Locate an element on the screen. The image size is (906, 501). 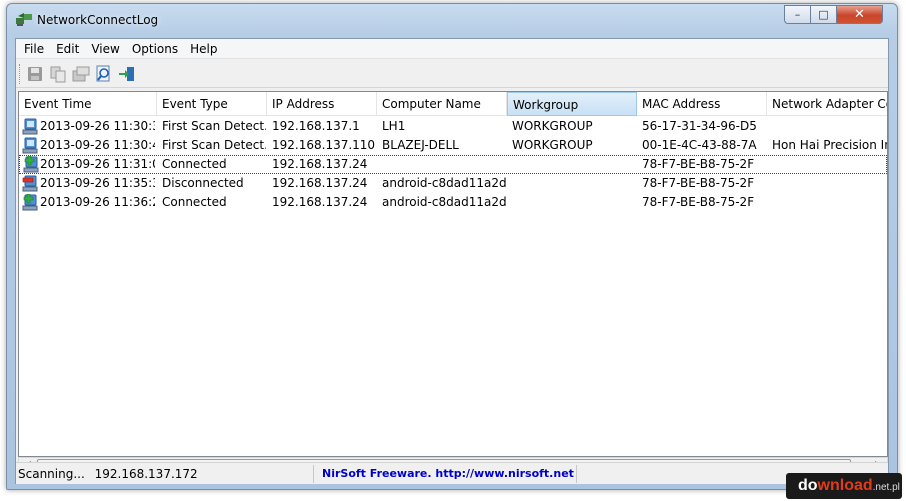
column-workgroup: Workgroup is located at coordinates (572, 104).